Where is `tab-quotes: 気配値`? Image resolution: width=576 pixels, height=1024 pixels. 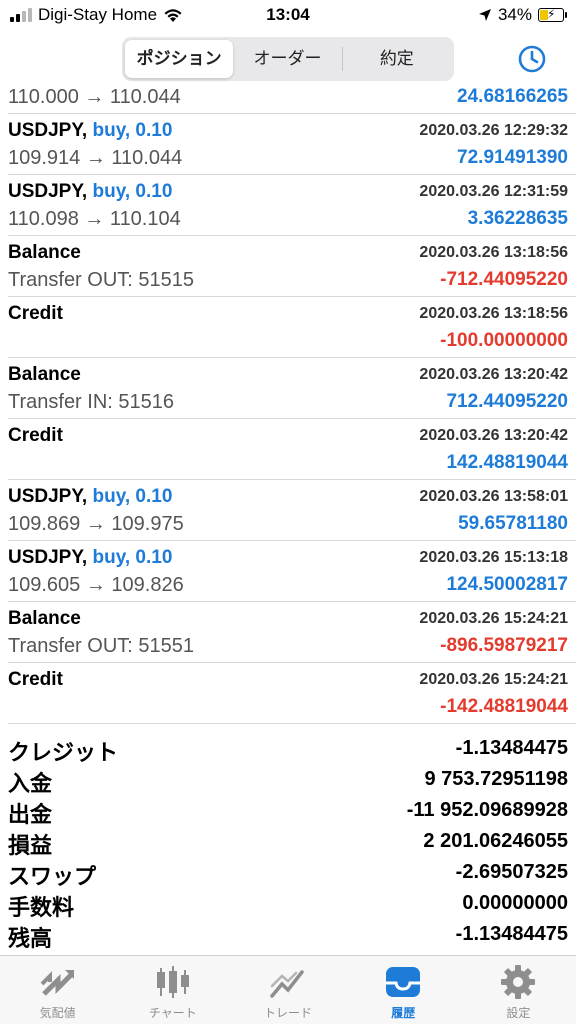 tab-quotes: 気配値 is located at coordinates (57, 990).